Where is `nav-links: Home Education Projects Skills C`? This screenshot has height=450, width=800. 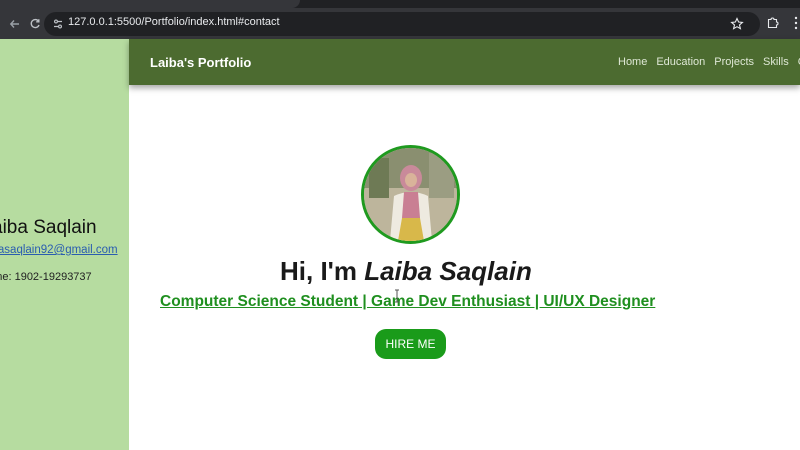 nav-links: Home Education Projects Skills C is located at coordinates (709, 62).